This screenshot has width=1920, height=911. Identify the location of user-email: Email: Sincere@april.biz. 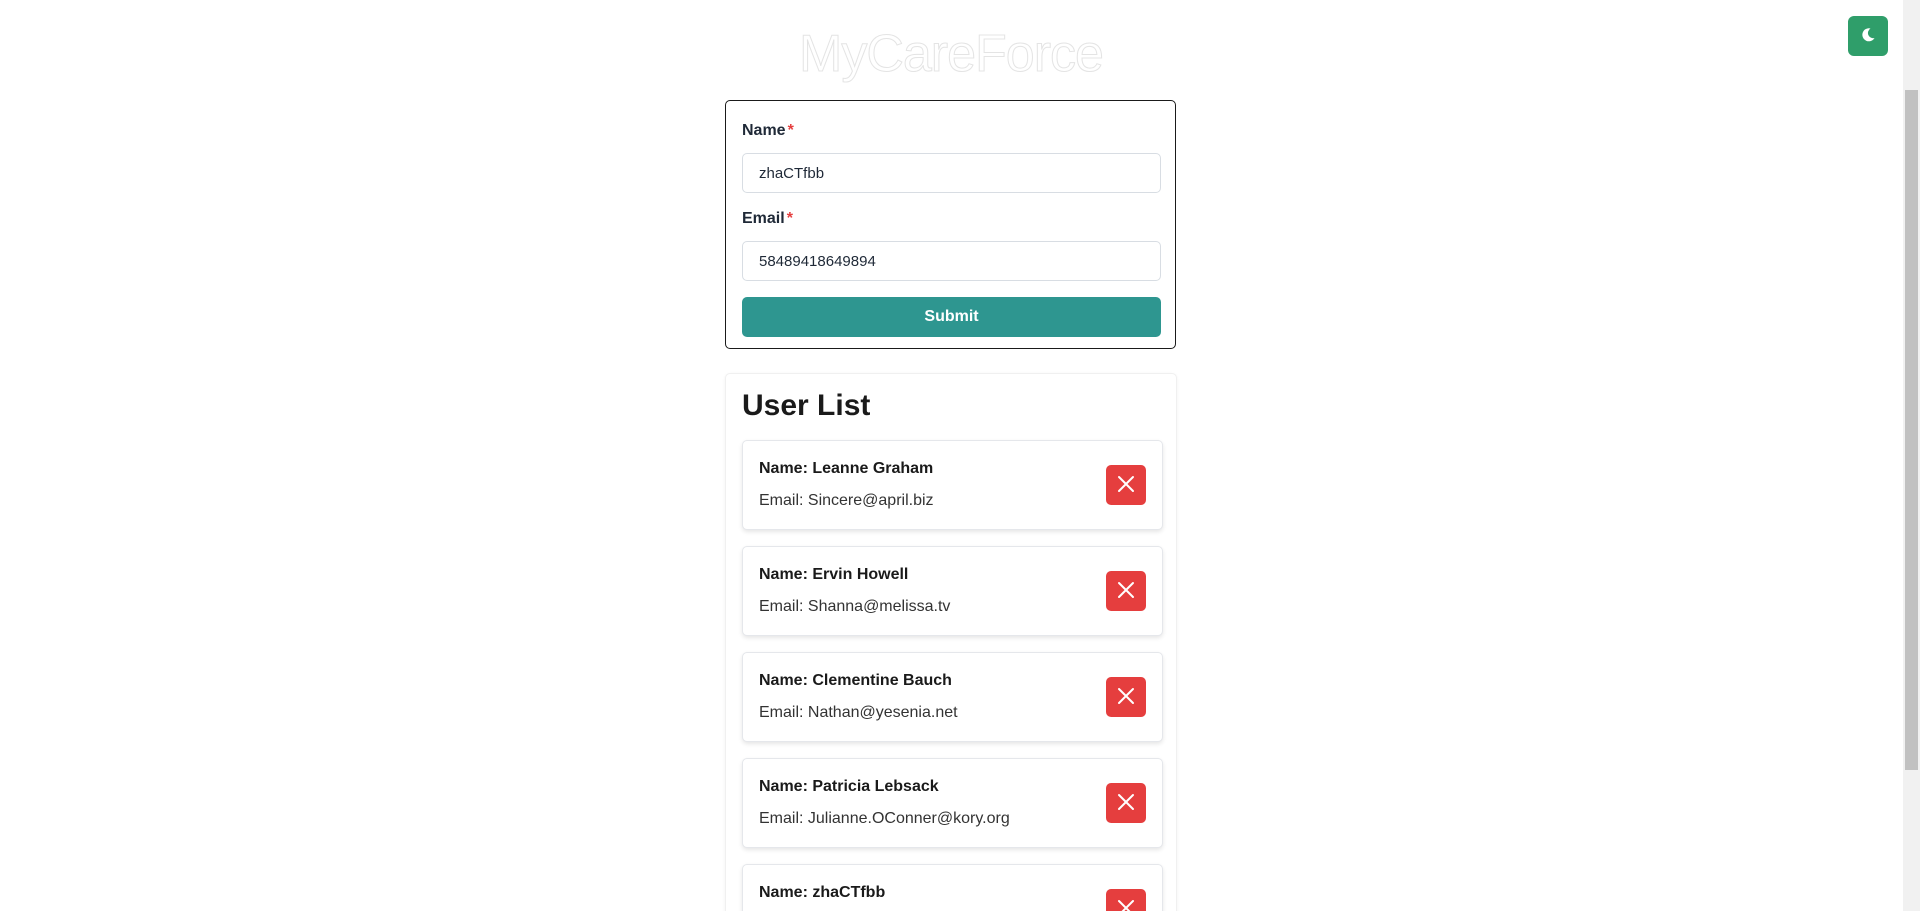
(846, 500).